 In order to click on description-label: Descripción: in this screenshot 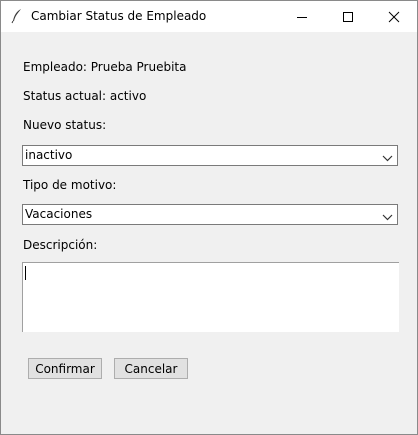, I will do `click(60, 245)`.